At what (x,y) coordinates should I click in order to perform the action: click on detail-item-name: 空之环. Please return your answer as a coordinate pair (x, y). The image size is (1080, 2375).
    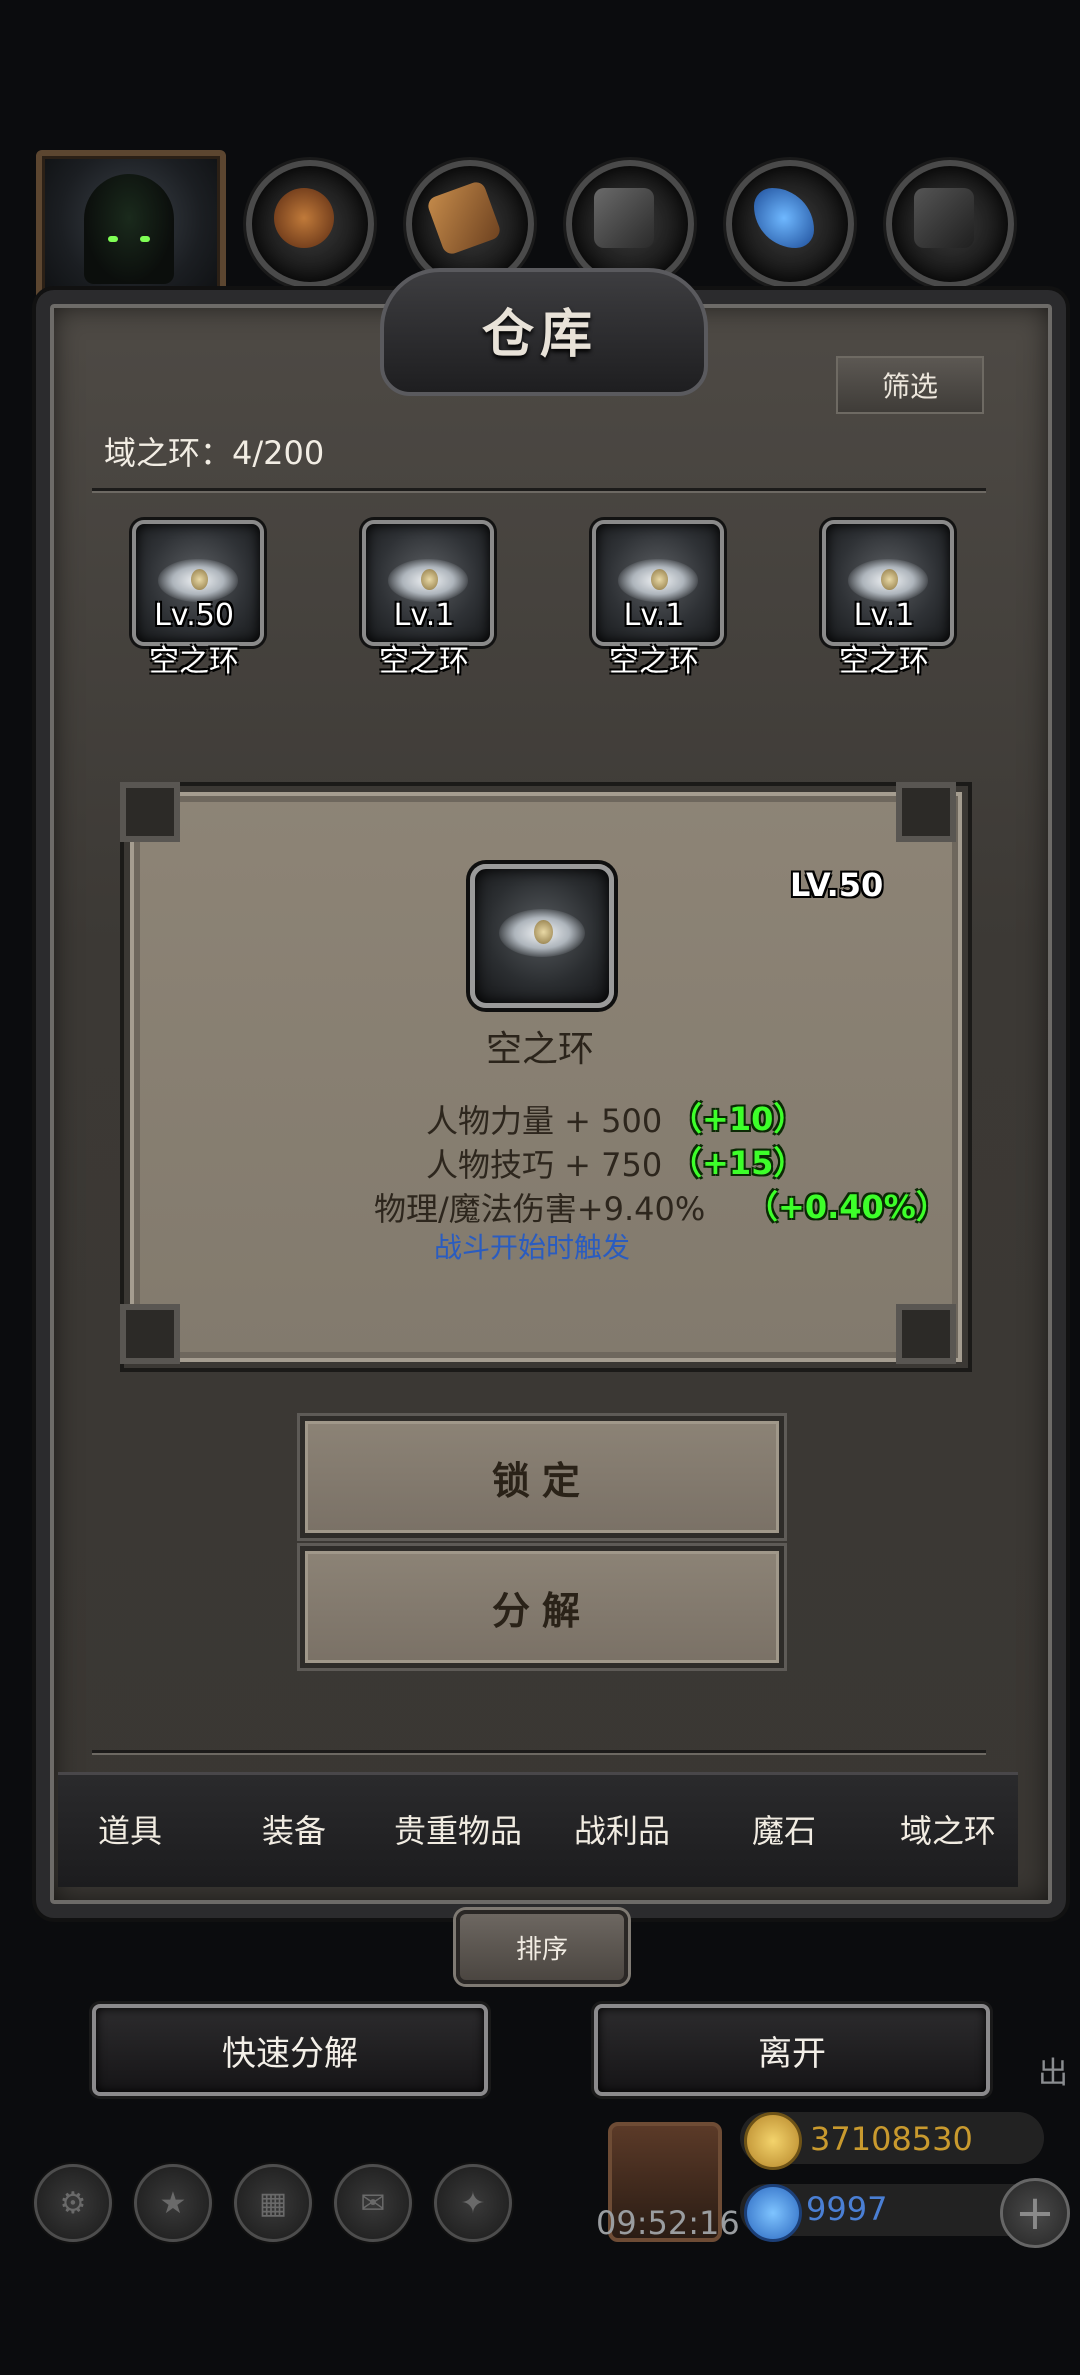
    Looking at the image, I should click on (539, 1049).